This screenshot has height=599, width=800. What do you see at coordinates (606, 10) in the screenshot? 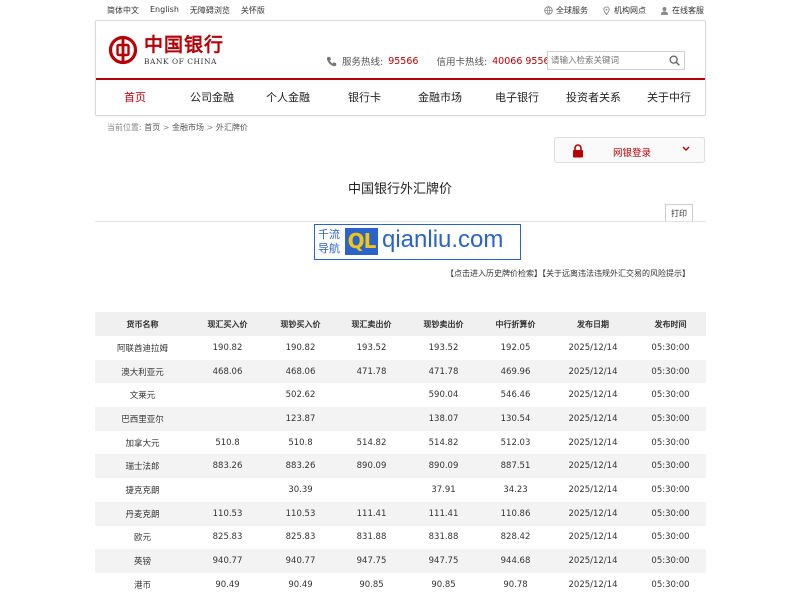
I see `location-pin-icon` at bounding box center [606, 10].